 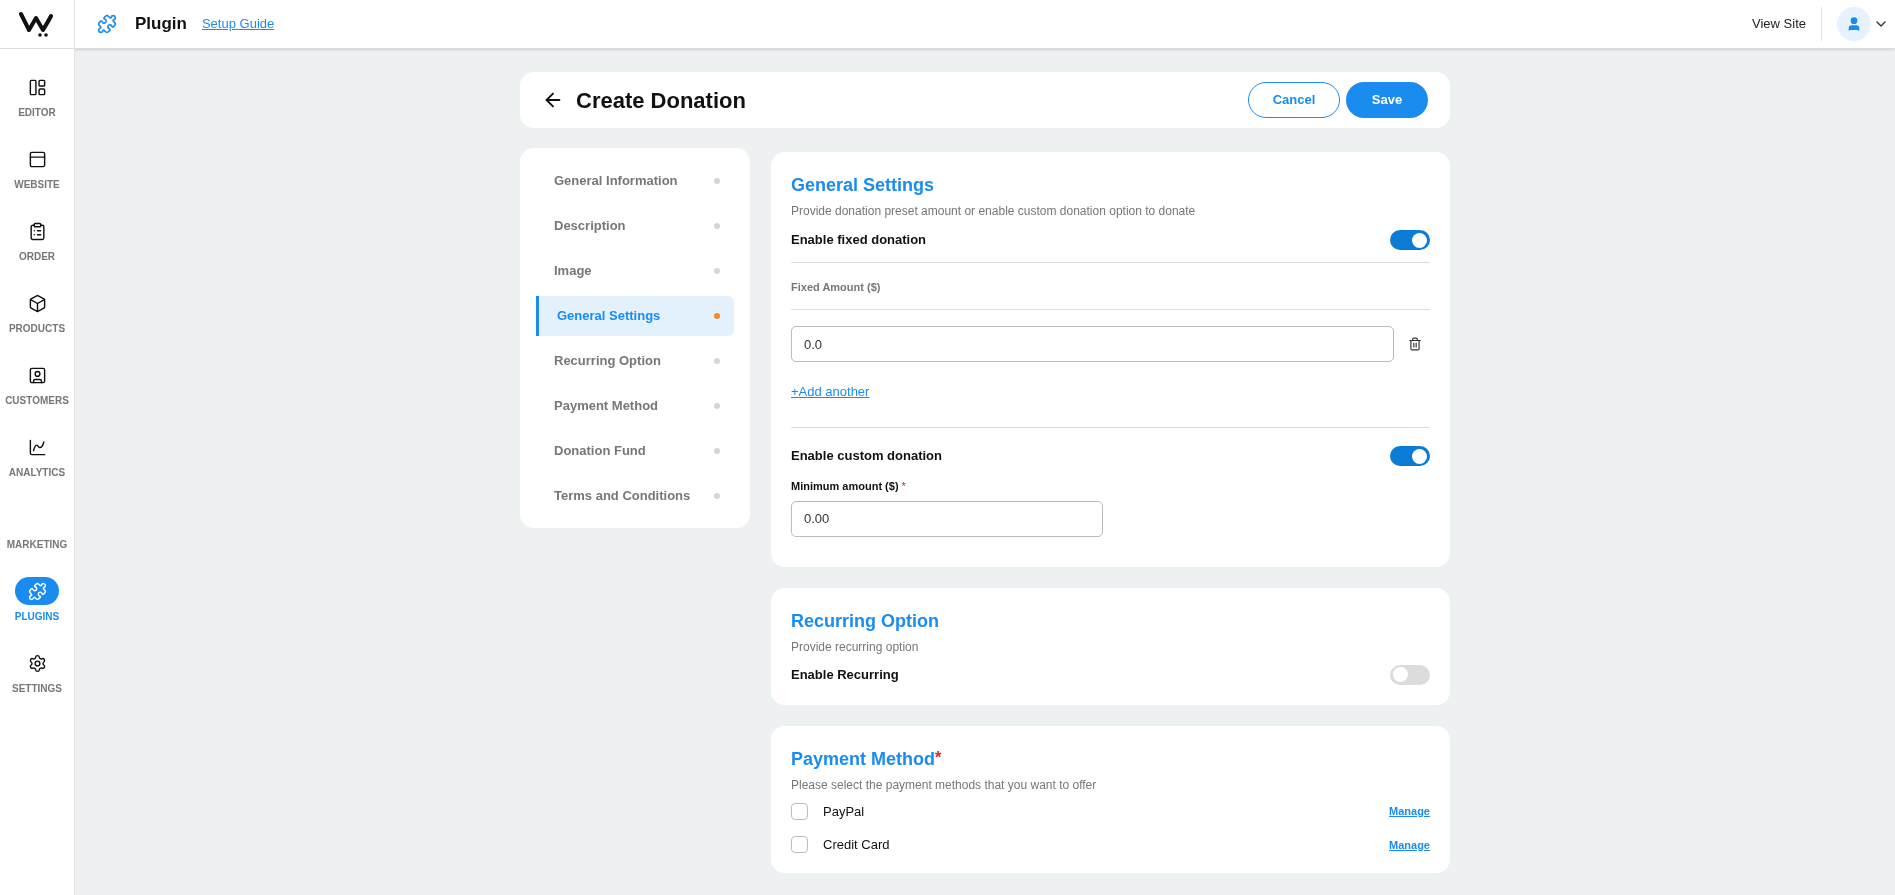 I want to click on save-button: Save, so click(x=1387, y=100).